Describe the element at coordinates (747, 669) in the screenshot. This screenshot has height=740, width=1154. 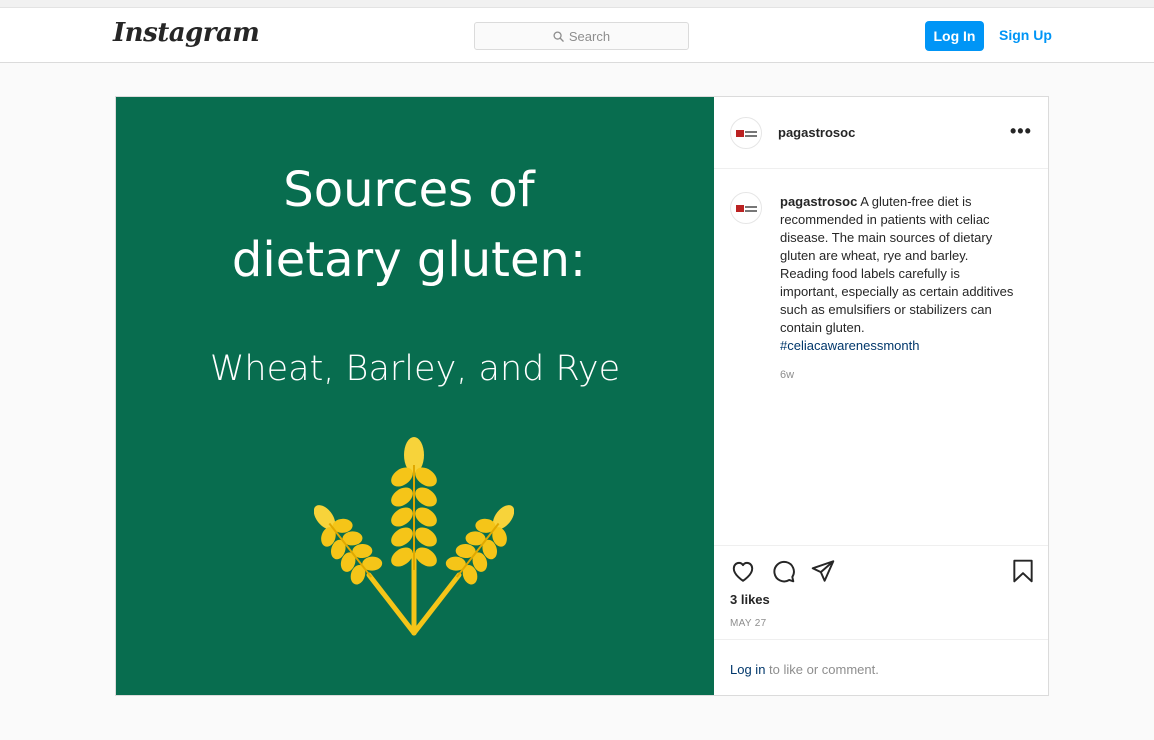
I see `login-link: Log in` at that location.